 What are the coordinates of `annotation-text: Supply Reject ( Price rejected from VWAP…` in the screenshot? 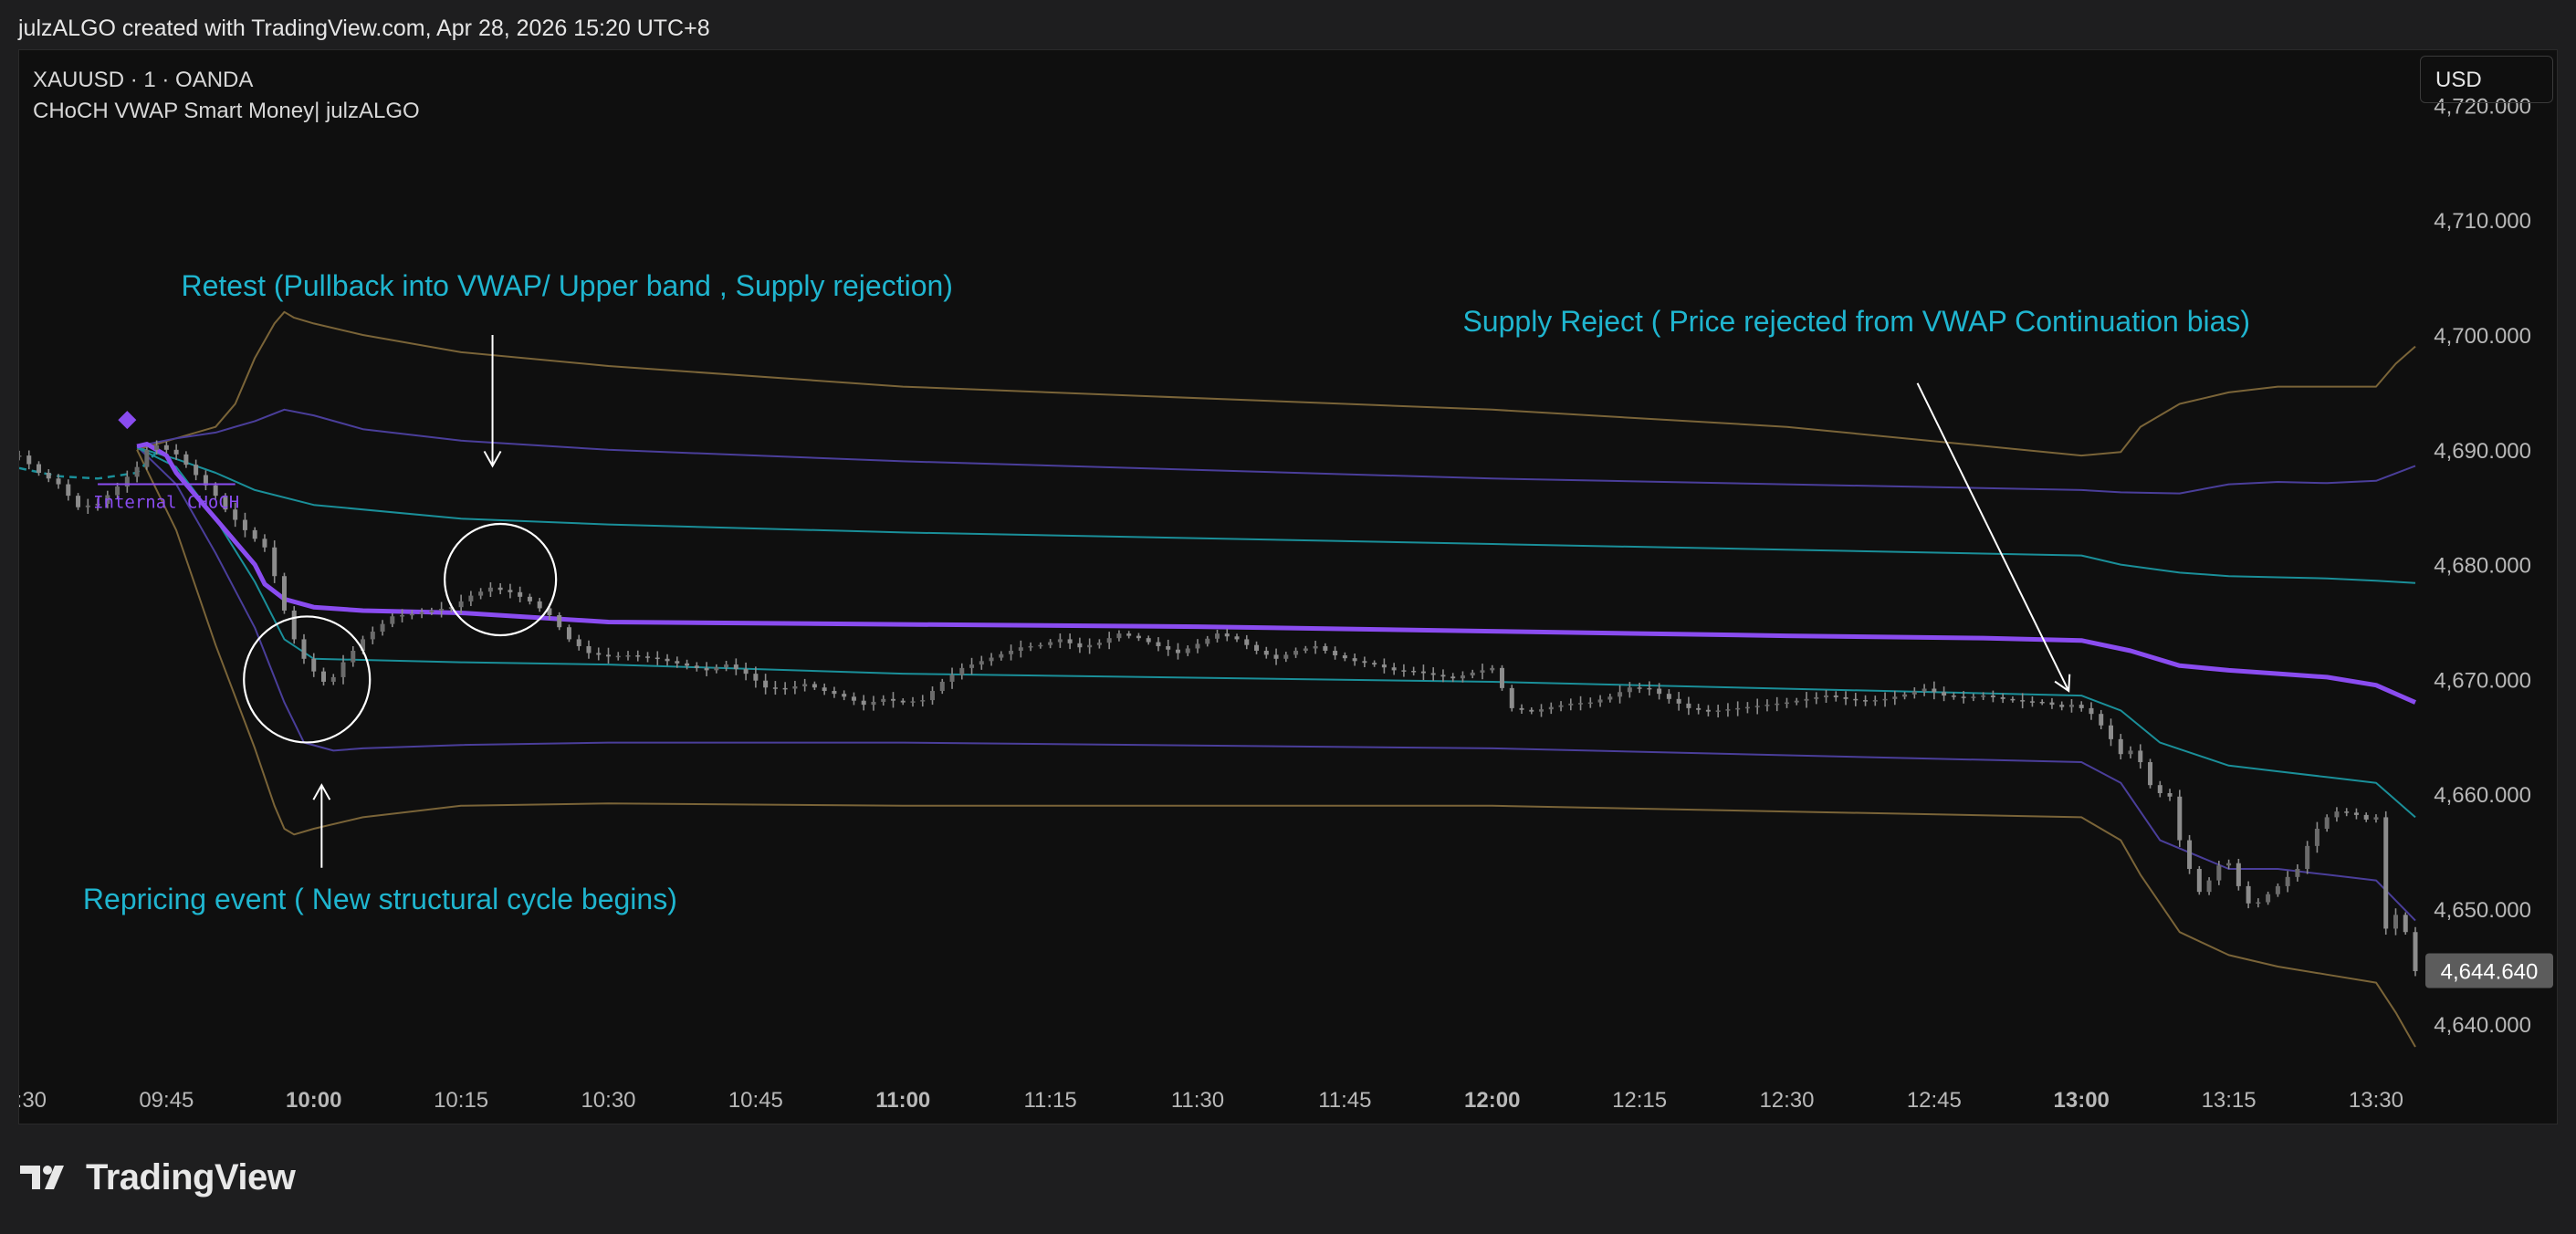 It's located at (1856, 321).